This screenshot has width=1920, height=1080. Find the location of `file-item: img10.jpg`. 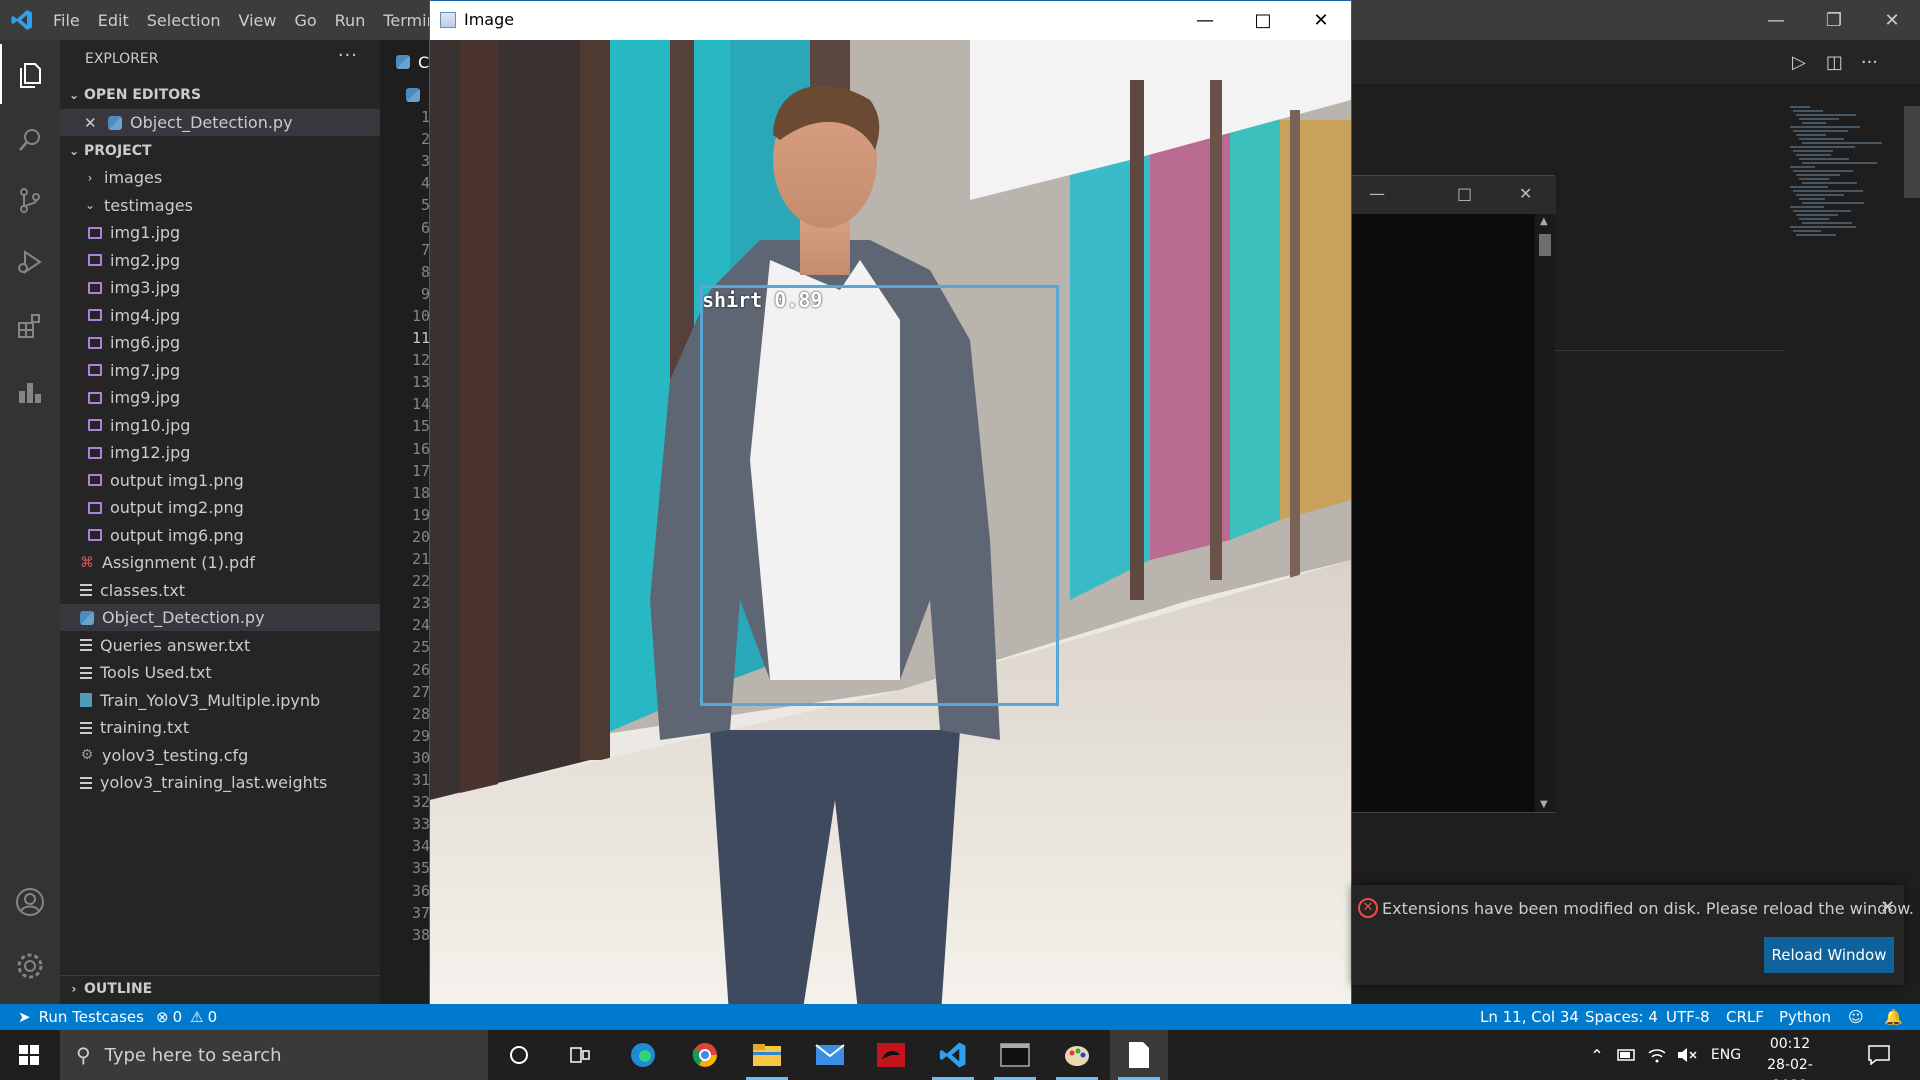

file-item: img10.jpg is located at coordinates (220, 425).